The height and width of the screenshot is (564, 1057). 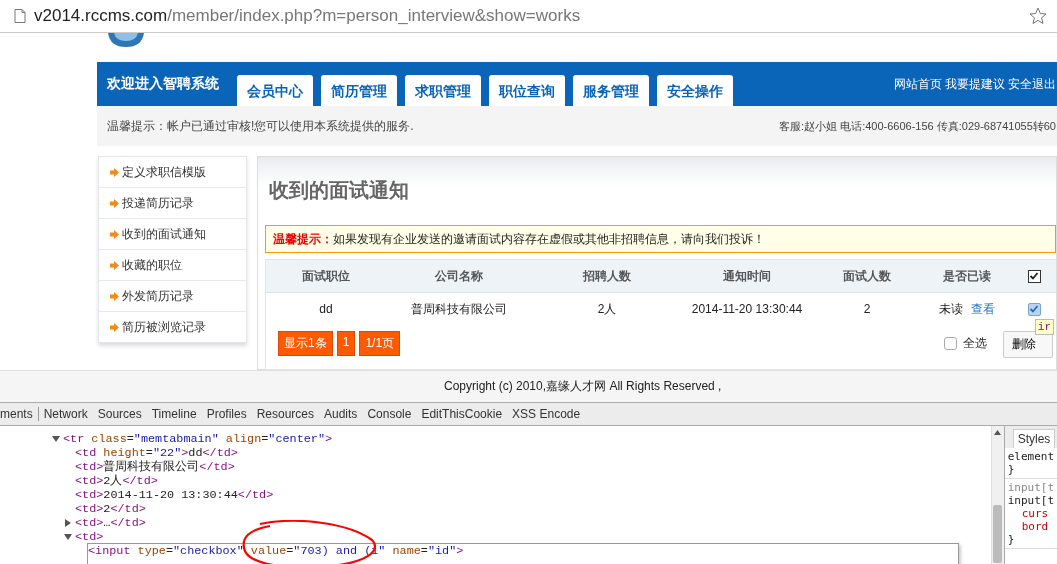 I want to click on devtools-tab: XSS Encode, so click(x=546, y=414).